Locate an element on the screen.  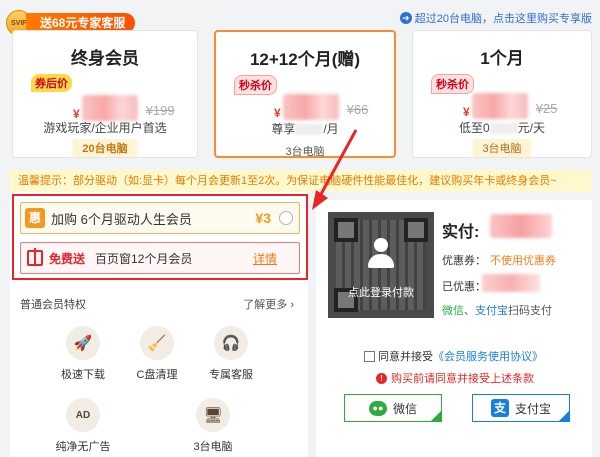
agreement-warning-text: 购买前请同意并接受上述条款 is located at coordinates (462, 379).